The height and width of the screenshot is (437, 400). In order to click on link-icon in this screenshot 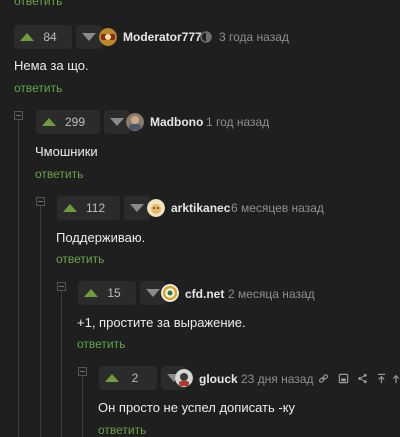, I will do `click(323, 378)`.